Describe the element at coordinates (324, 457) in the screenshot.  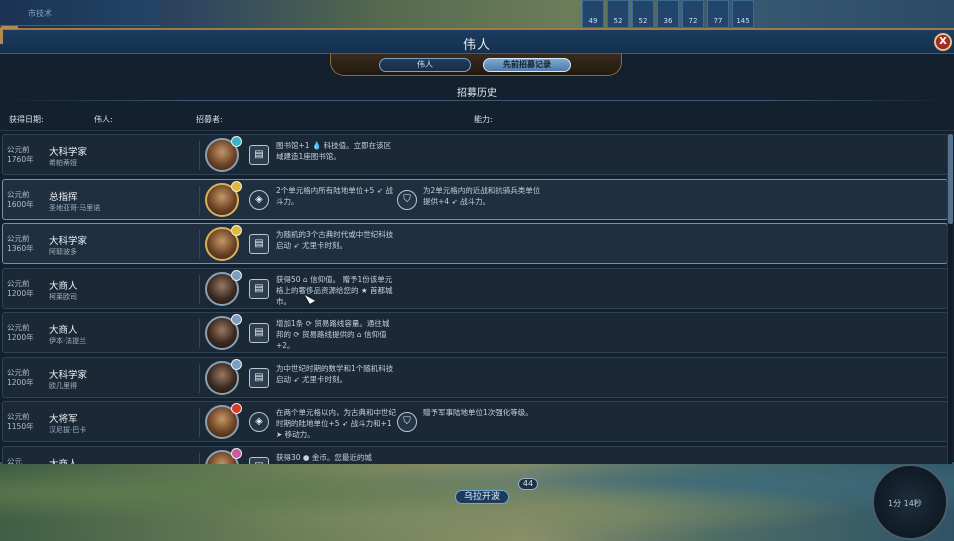
I see `ability-text: 获得30 ● 金币。您最近的城` at that location.